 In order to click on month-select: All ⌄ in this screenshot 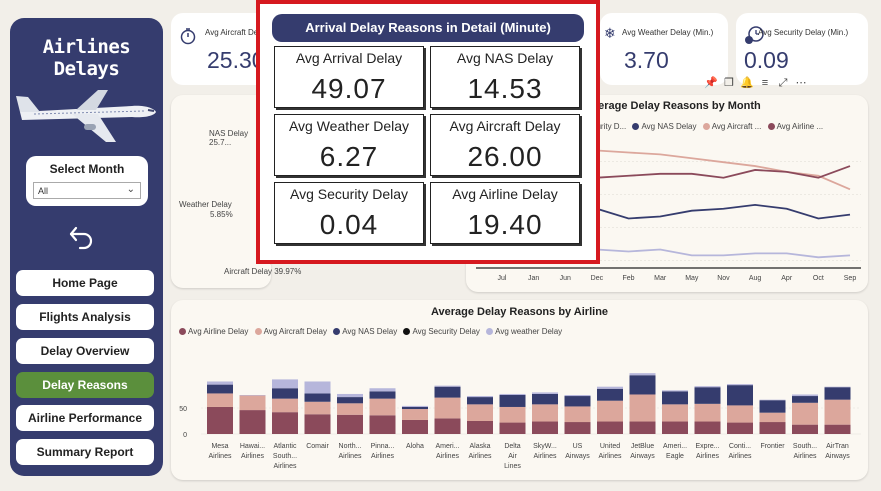, I will do `click(87, 190)`.